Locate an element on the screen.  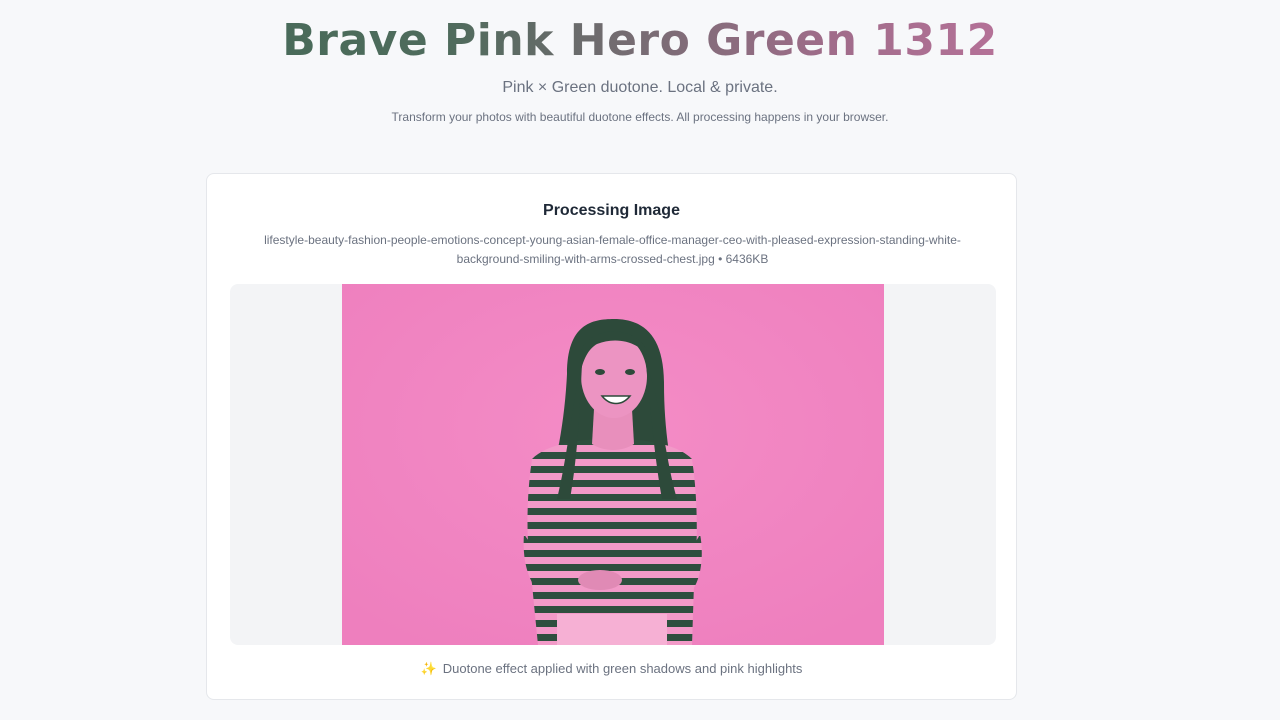
sparkle-icon: ✨ is located at coordinates (428, 668).